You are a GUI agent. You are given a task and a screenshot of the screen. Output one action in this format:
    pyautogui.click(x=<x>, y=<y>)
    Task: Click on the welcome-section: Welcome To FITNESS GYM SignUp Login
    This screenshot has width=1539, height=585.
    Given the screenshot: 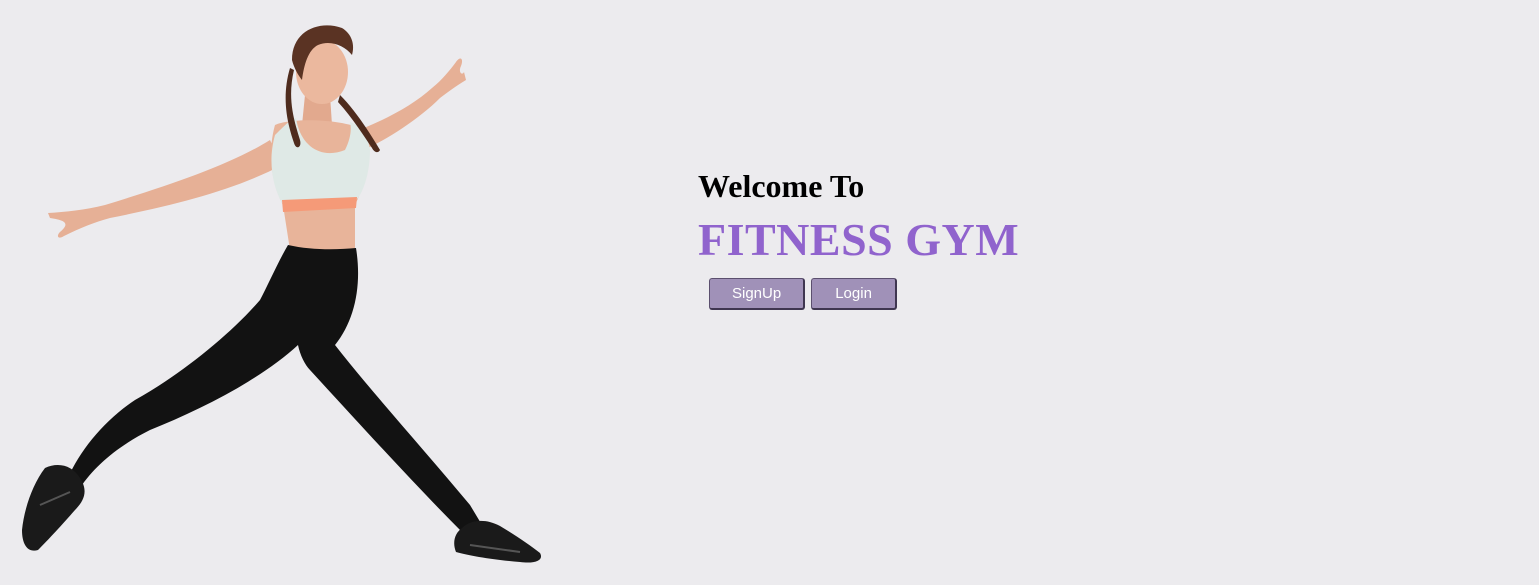 What is the action you would take?
    pyautogui.click(x=858, y=239)
    